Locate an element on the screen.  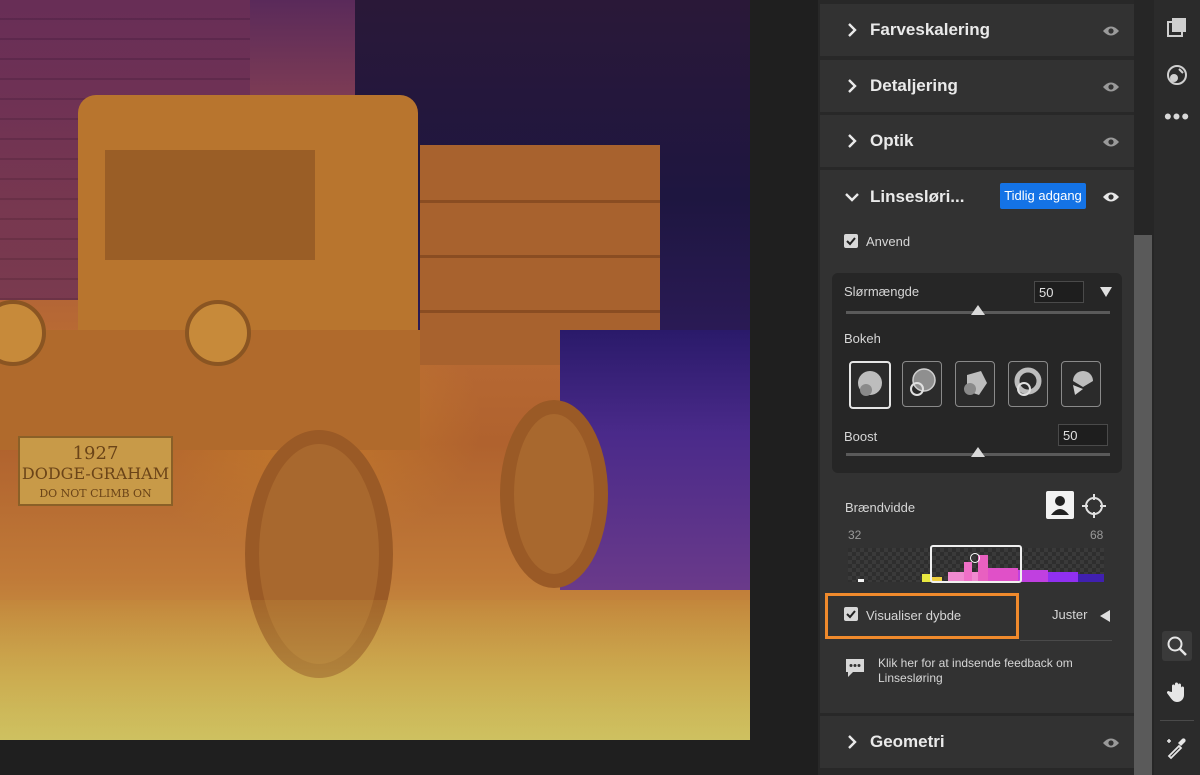
bokeh-shape-cat-eye is located at coordinates (1081, 384).